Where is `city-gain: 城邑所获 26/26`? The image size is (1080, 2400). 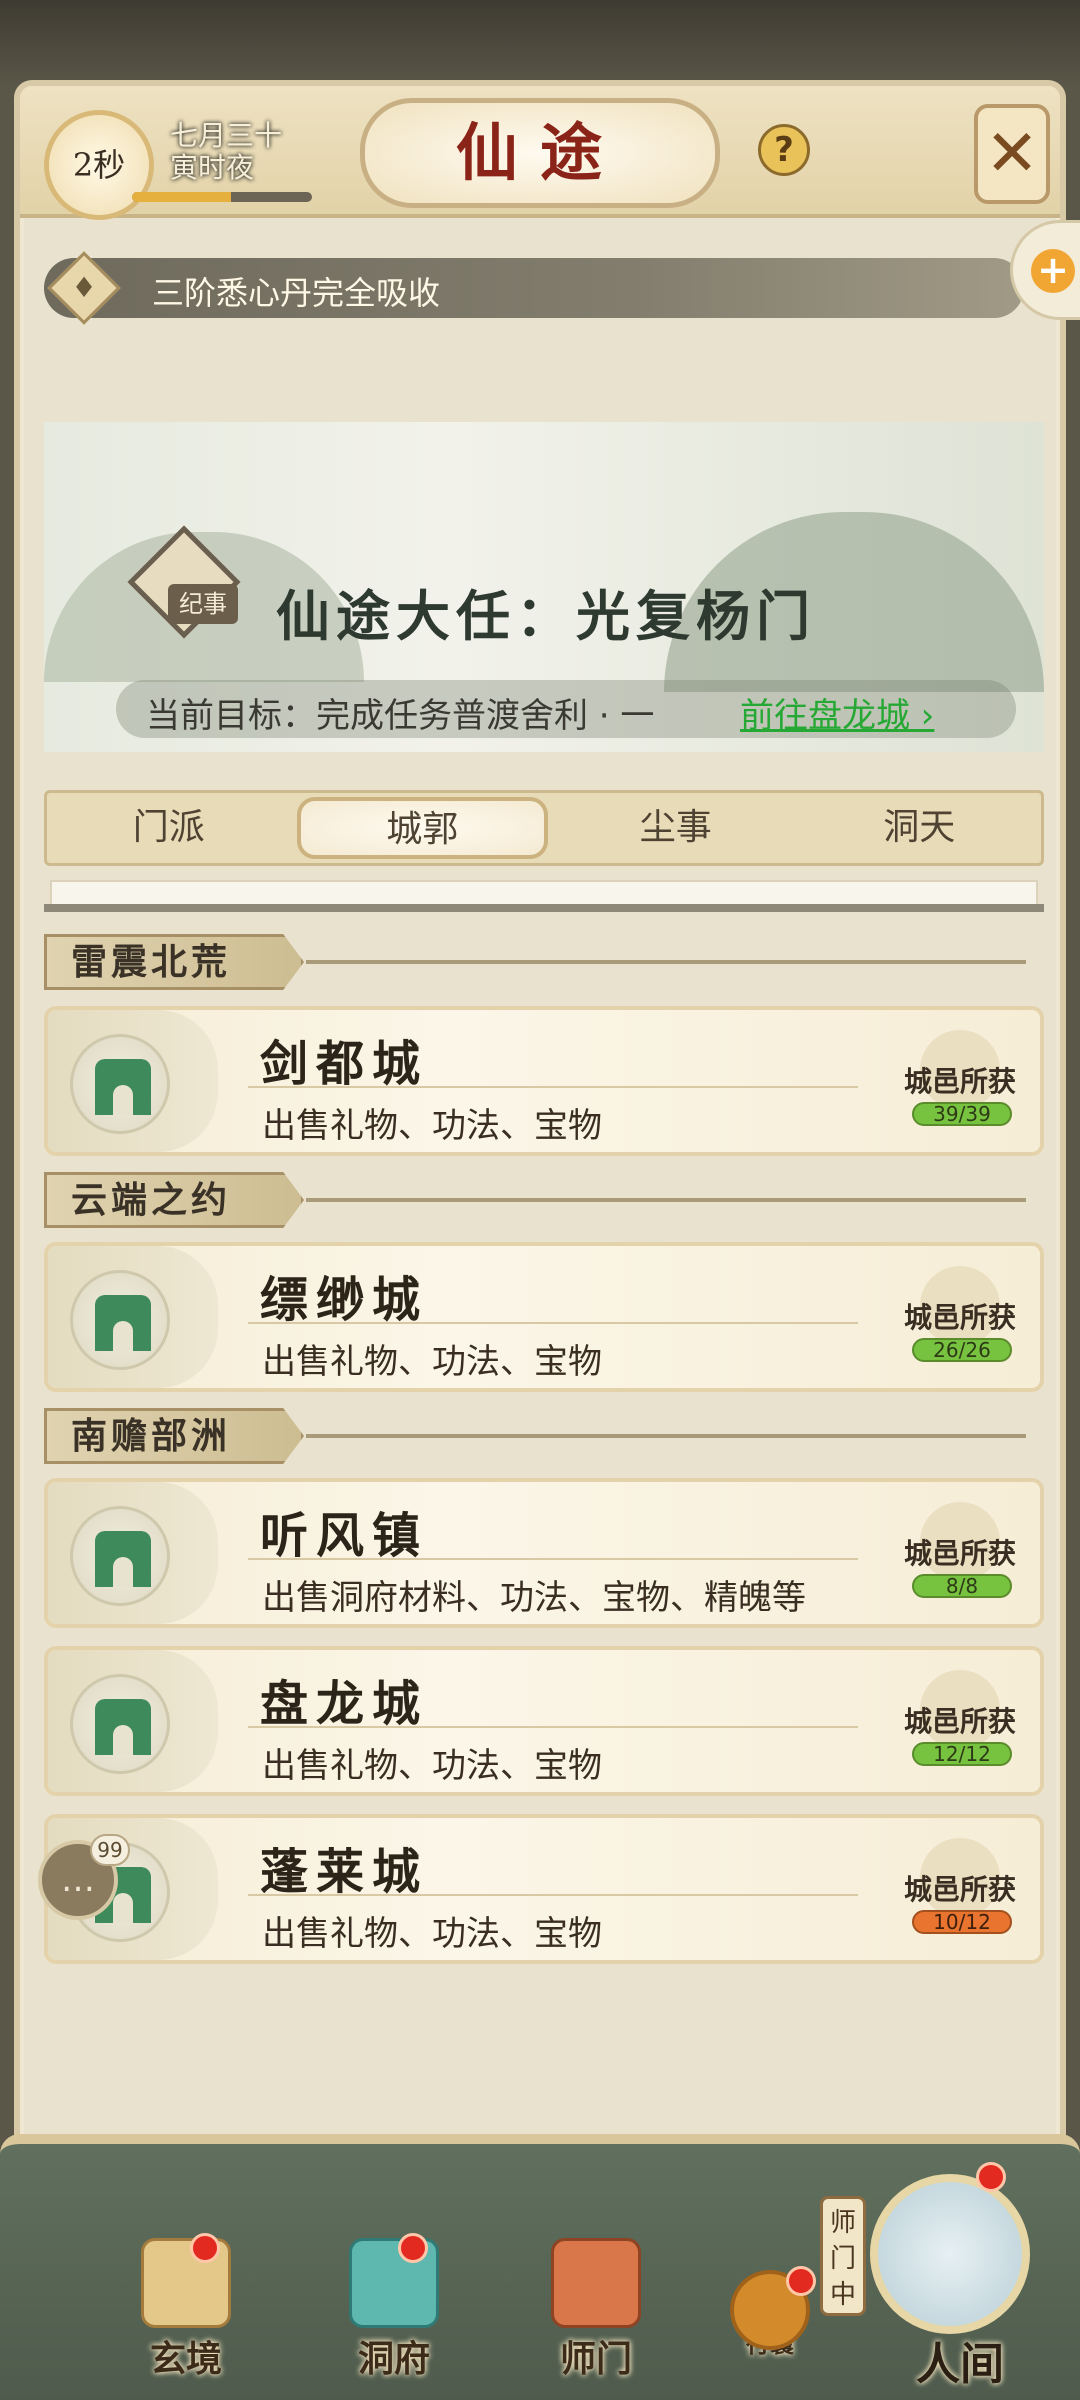 city-gain: 城邑所获 26/26 is located at coordinates (960, 1321).